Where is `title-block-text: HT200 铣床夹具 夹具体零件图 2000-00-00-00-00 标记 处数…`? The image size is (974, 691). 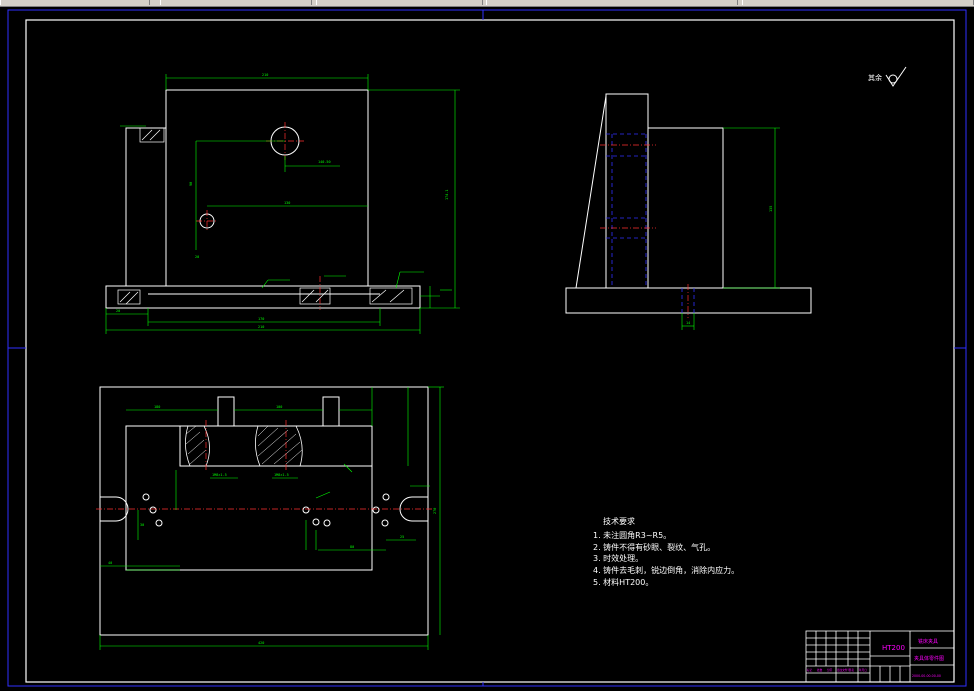 title-block-text: HT200 铣床夹具 夹具体零件图 2000-00-00-00-00 标记 处数… is located at coordinates (875, 658).